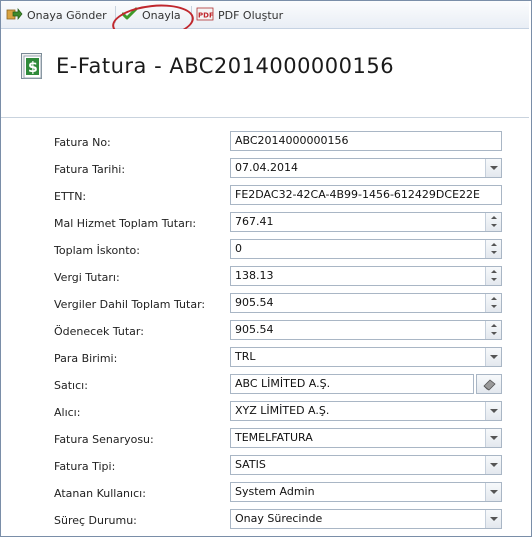  Describe the element at coordinates (100, 493) in the screenshot. I see `field-label: Atanan Kullanıcı:` at that location.